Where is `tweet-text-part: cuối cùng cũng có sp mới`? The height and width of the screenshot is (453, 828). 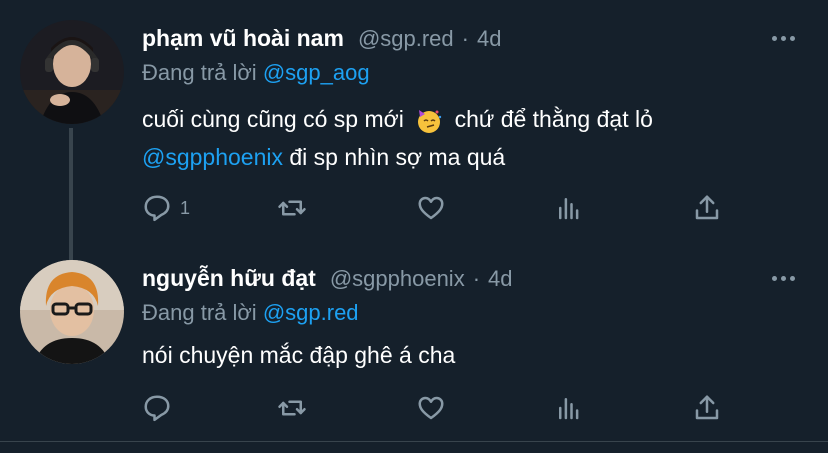
tweet-text-part: cuối cùng cũng có sp mới is located at coordinates (273, 119).